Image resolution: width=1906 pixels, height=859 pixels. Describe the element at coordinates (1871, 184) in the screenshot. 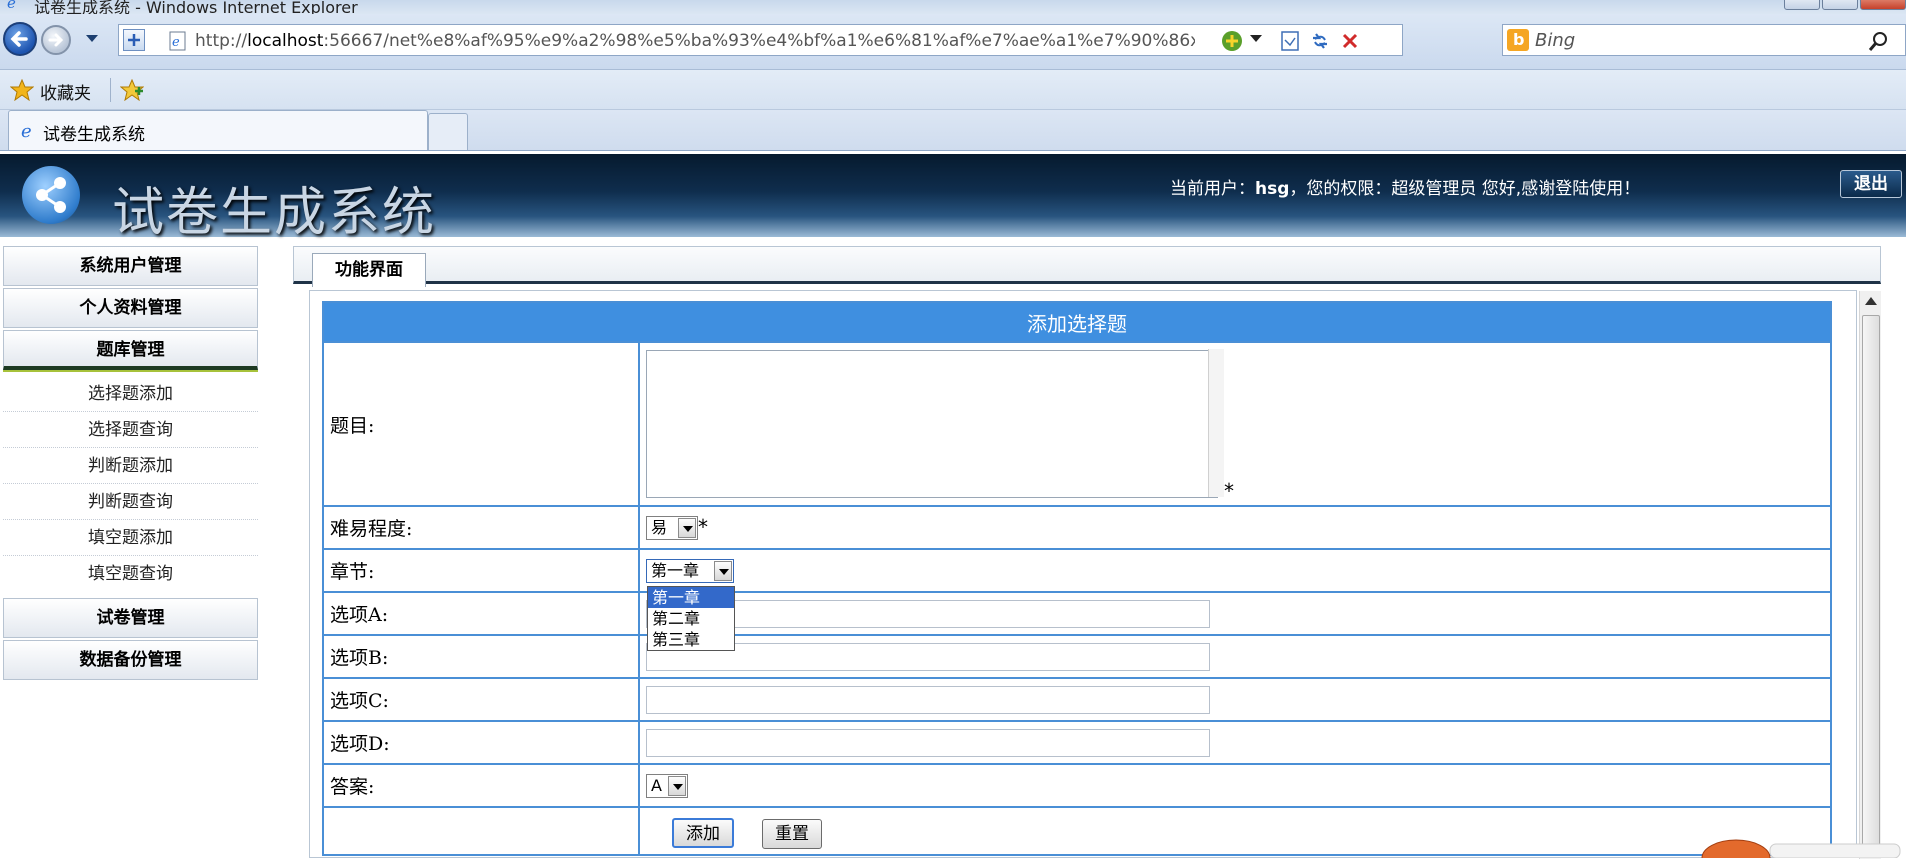

I see `logout-button: 退出` at that location.